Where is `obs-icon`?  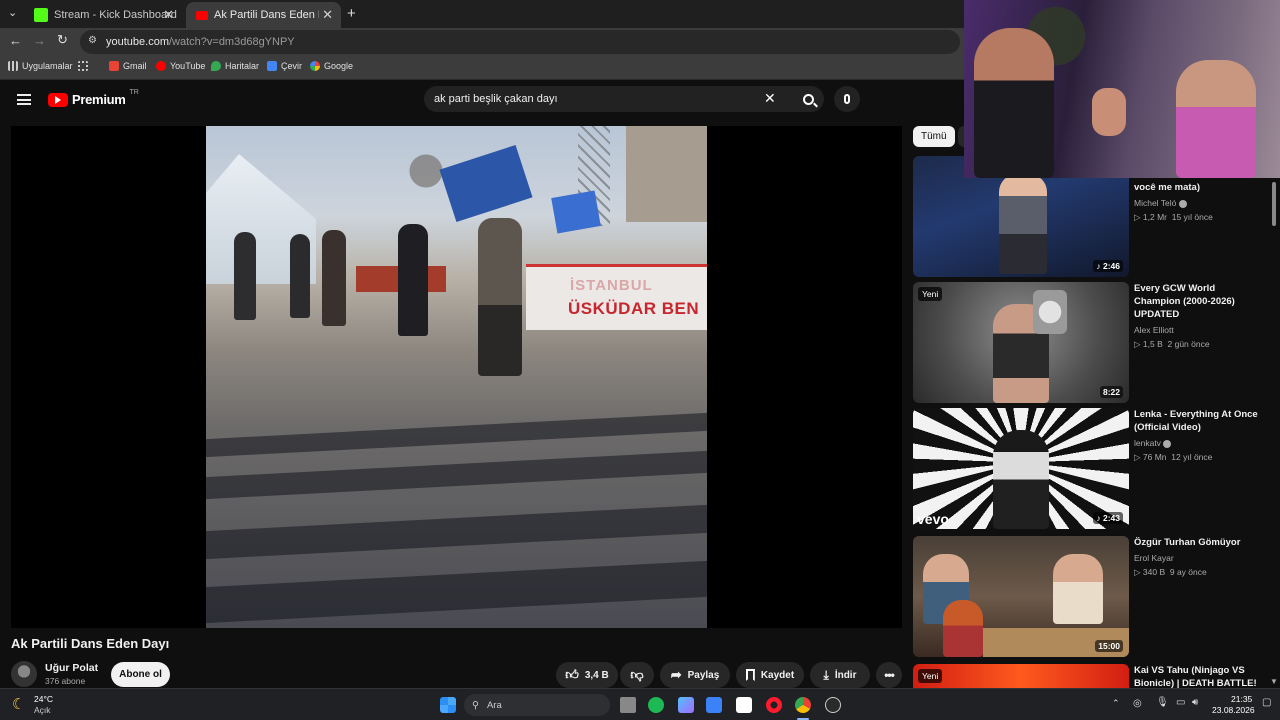 obs-icon is located at coordinates (833, 705).